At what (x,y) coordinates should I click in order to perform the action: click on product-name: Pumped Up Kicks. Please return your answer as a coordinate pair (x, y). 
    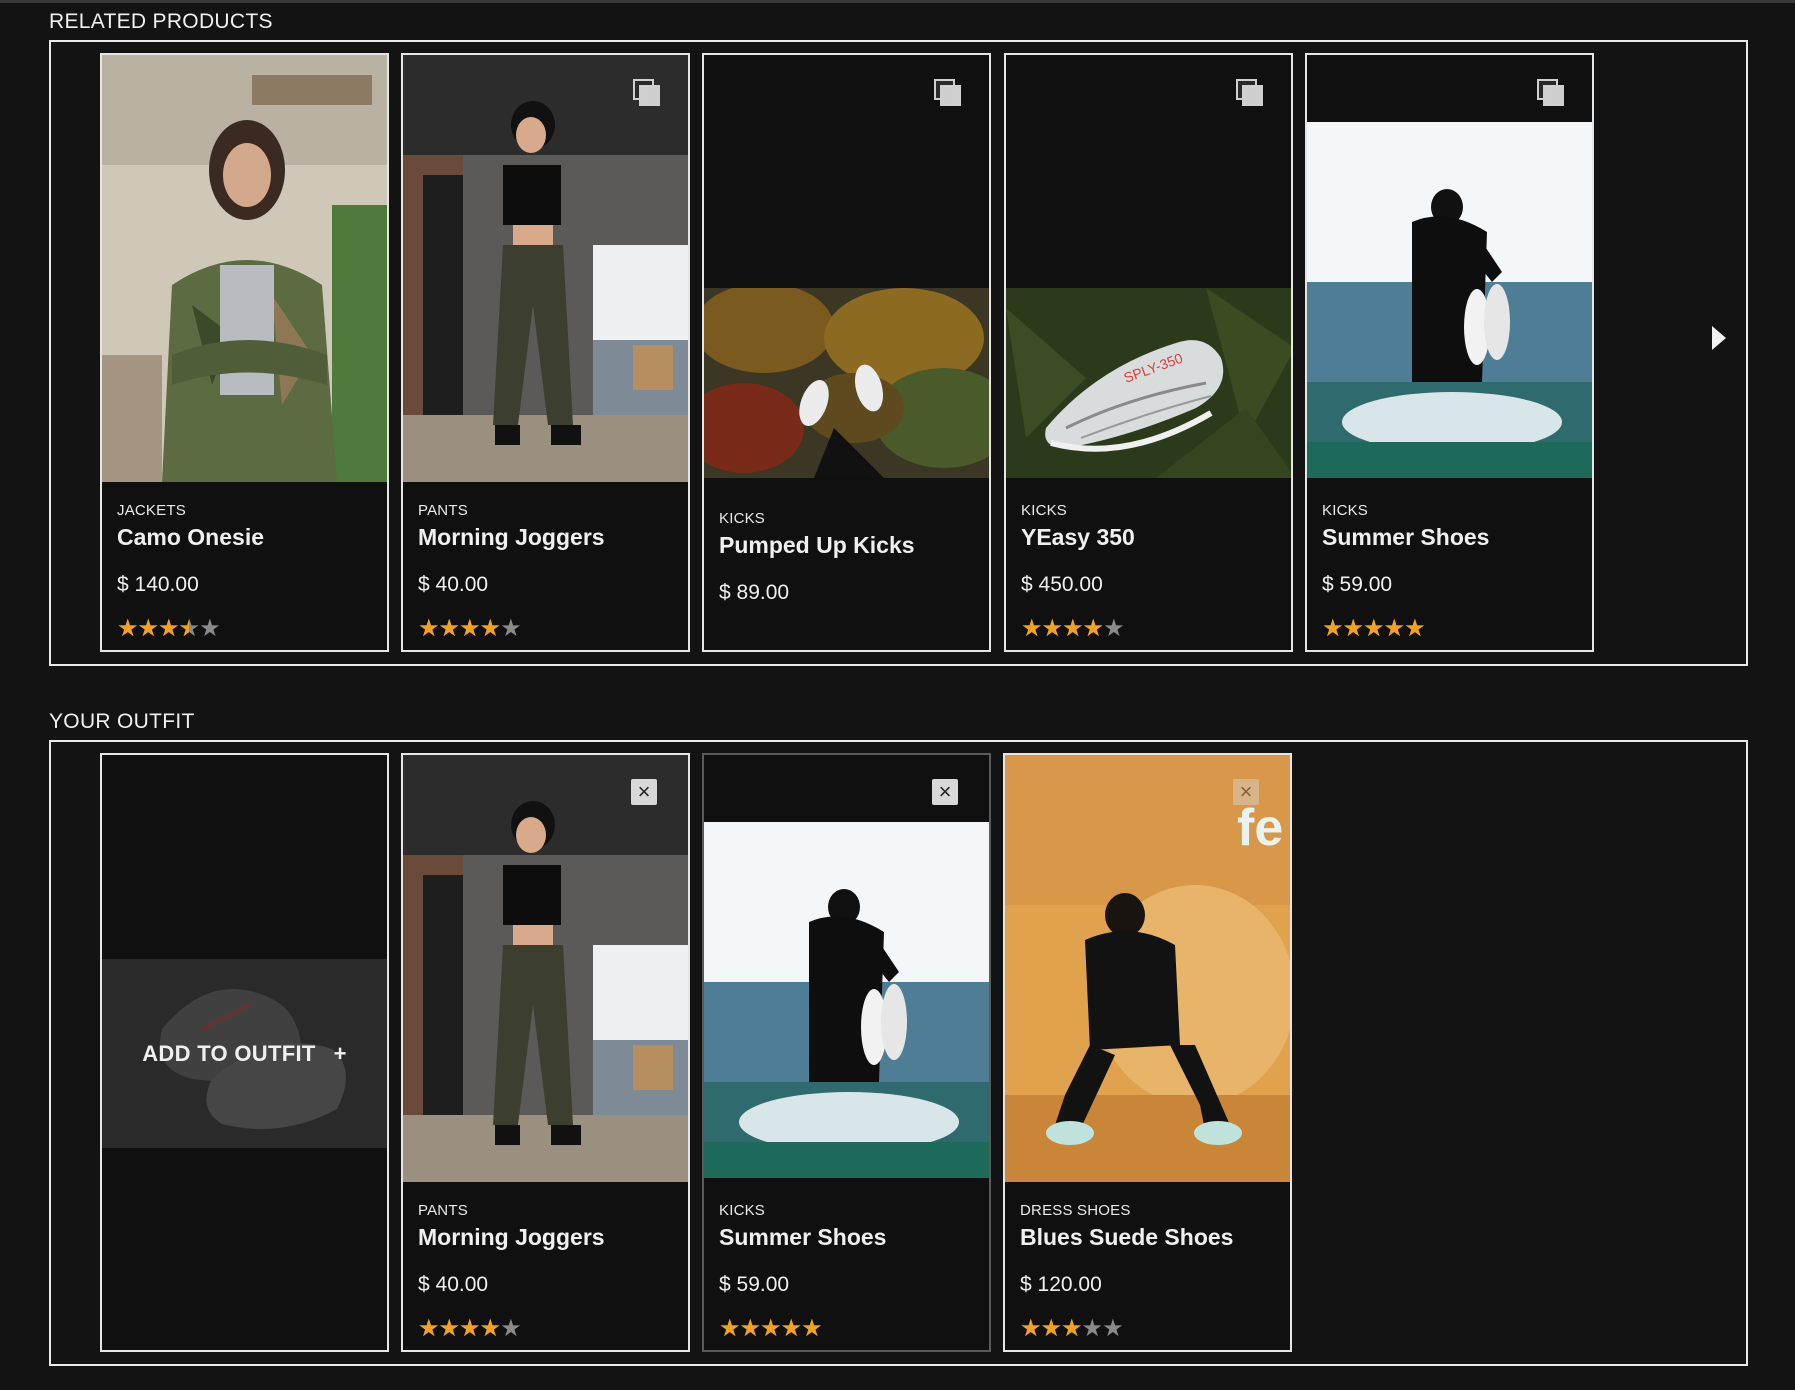
    Looking at the image, I should click on (817, 545).